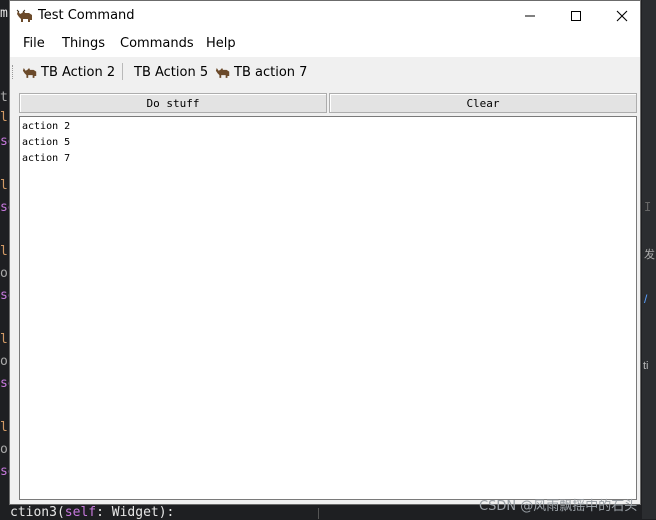  I want to click on do-stuff-button: Do stuff, so click(173, 103).